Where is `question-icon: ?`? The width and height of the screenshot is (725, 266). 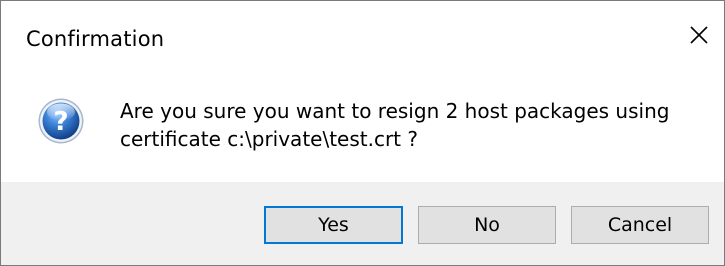
question-icon: ? is located at coordinates (61, 121).